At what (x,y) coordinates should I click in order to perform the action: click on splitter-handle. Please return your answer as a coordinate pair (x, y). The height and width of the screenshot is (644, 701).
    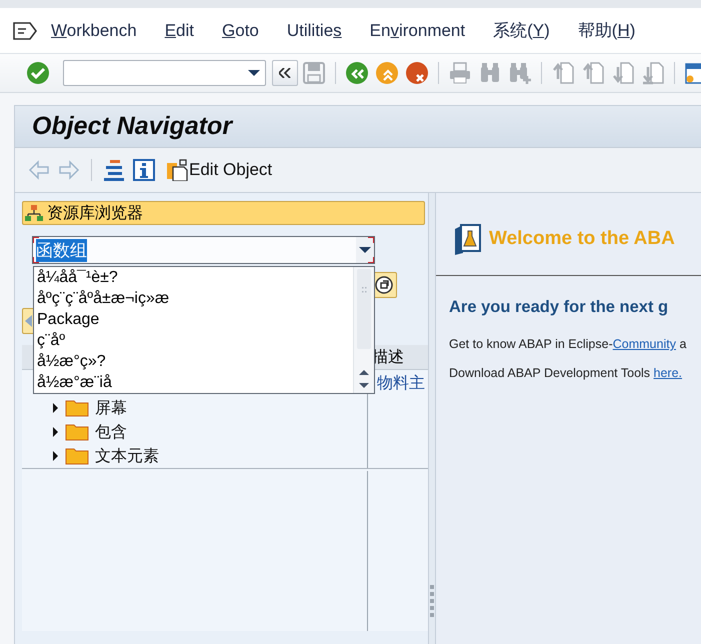
    Looking at the image, I should click on (432, 602).